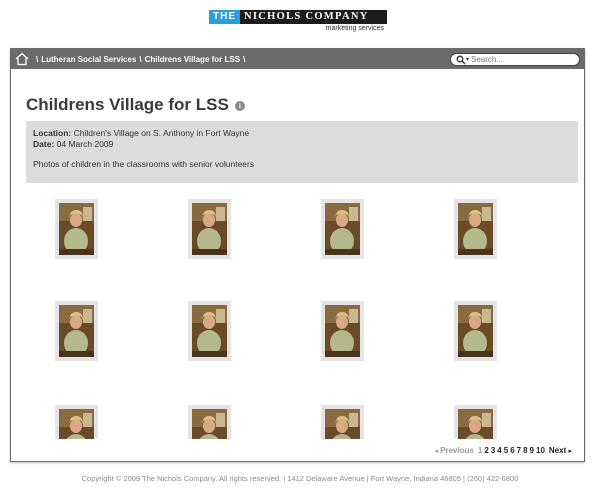 The height and width of the screenshot is (490, 600). Describe the element at coordinates (540, 450) in the screenshot. I see `page-link-10: 10` at that location.